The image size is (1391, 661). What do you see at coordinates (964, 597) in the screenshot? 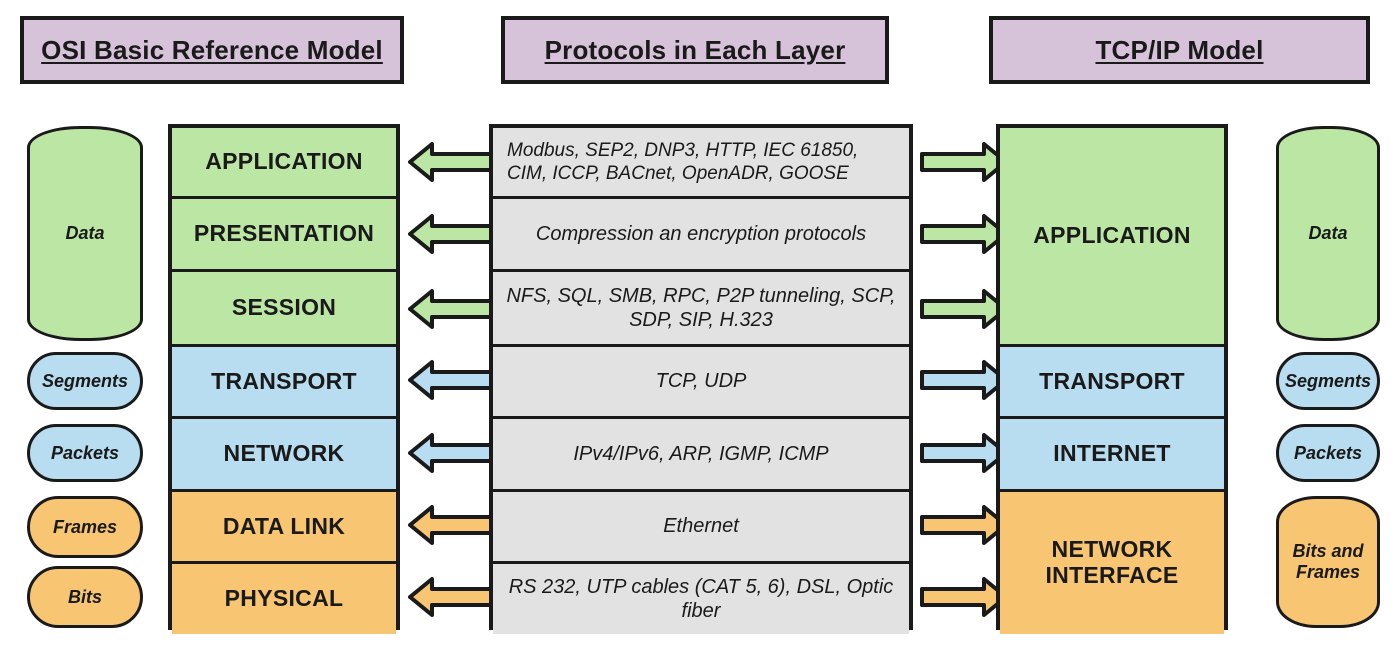
I see `arrow-right-physical-icon` at bounding box center [964, 597].